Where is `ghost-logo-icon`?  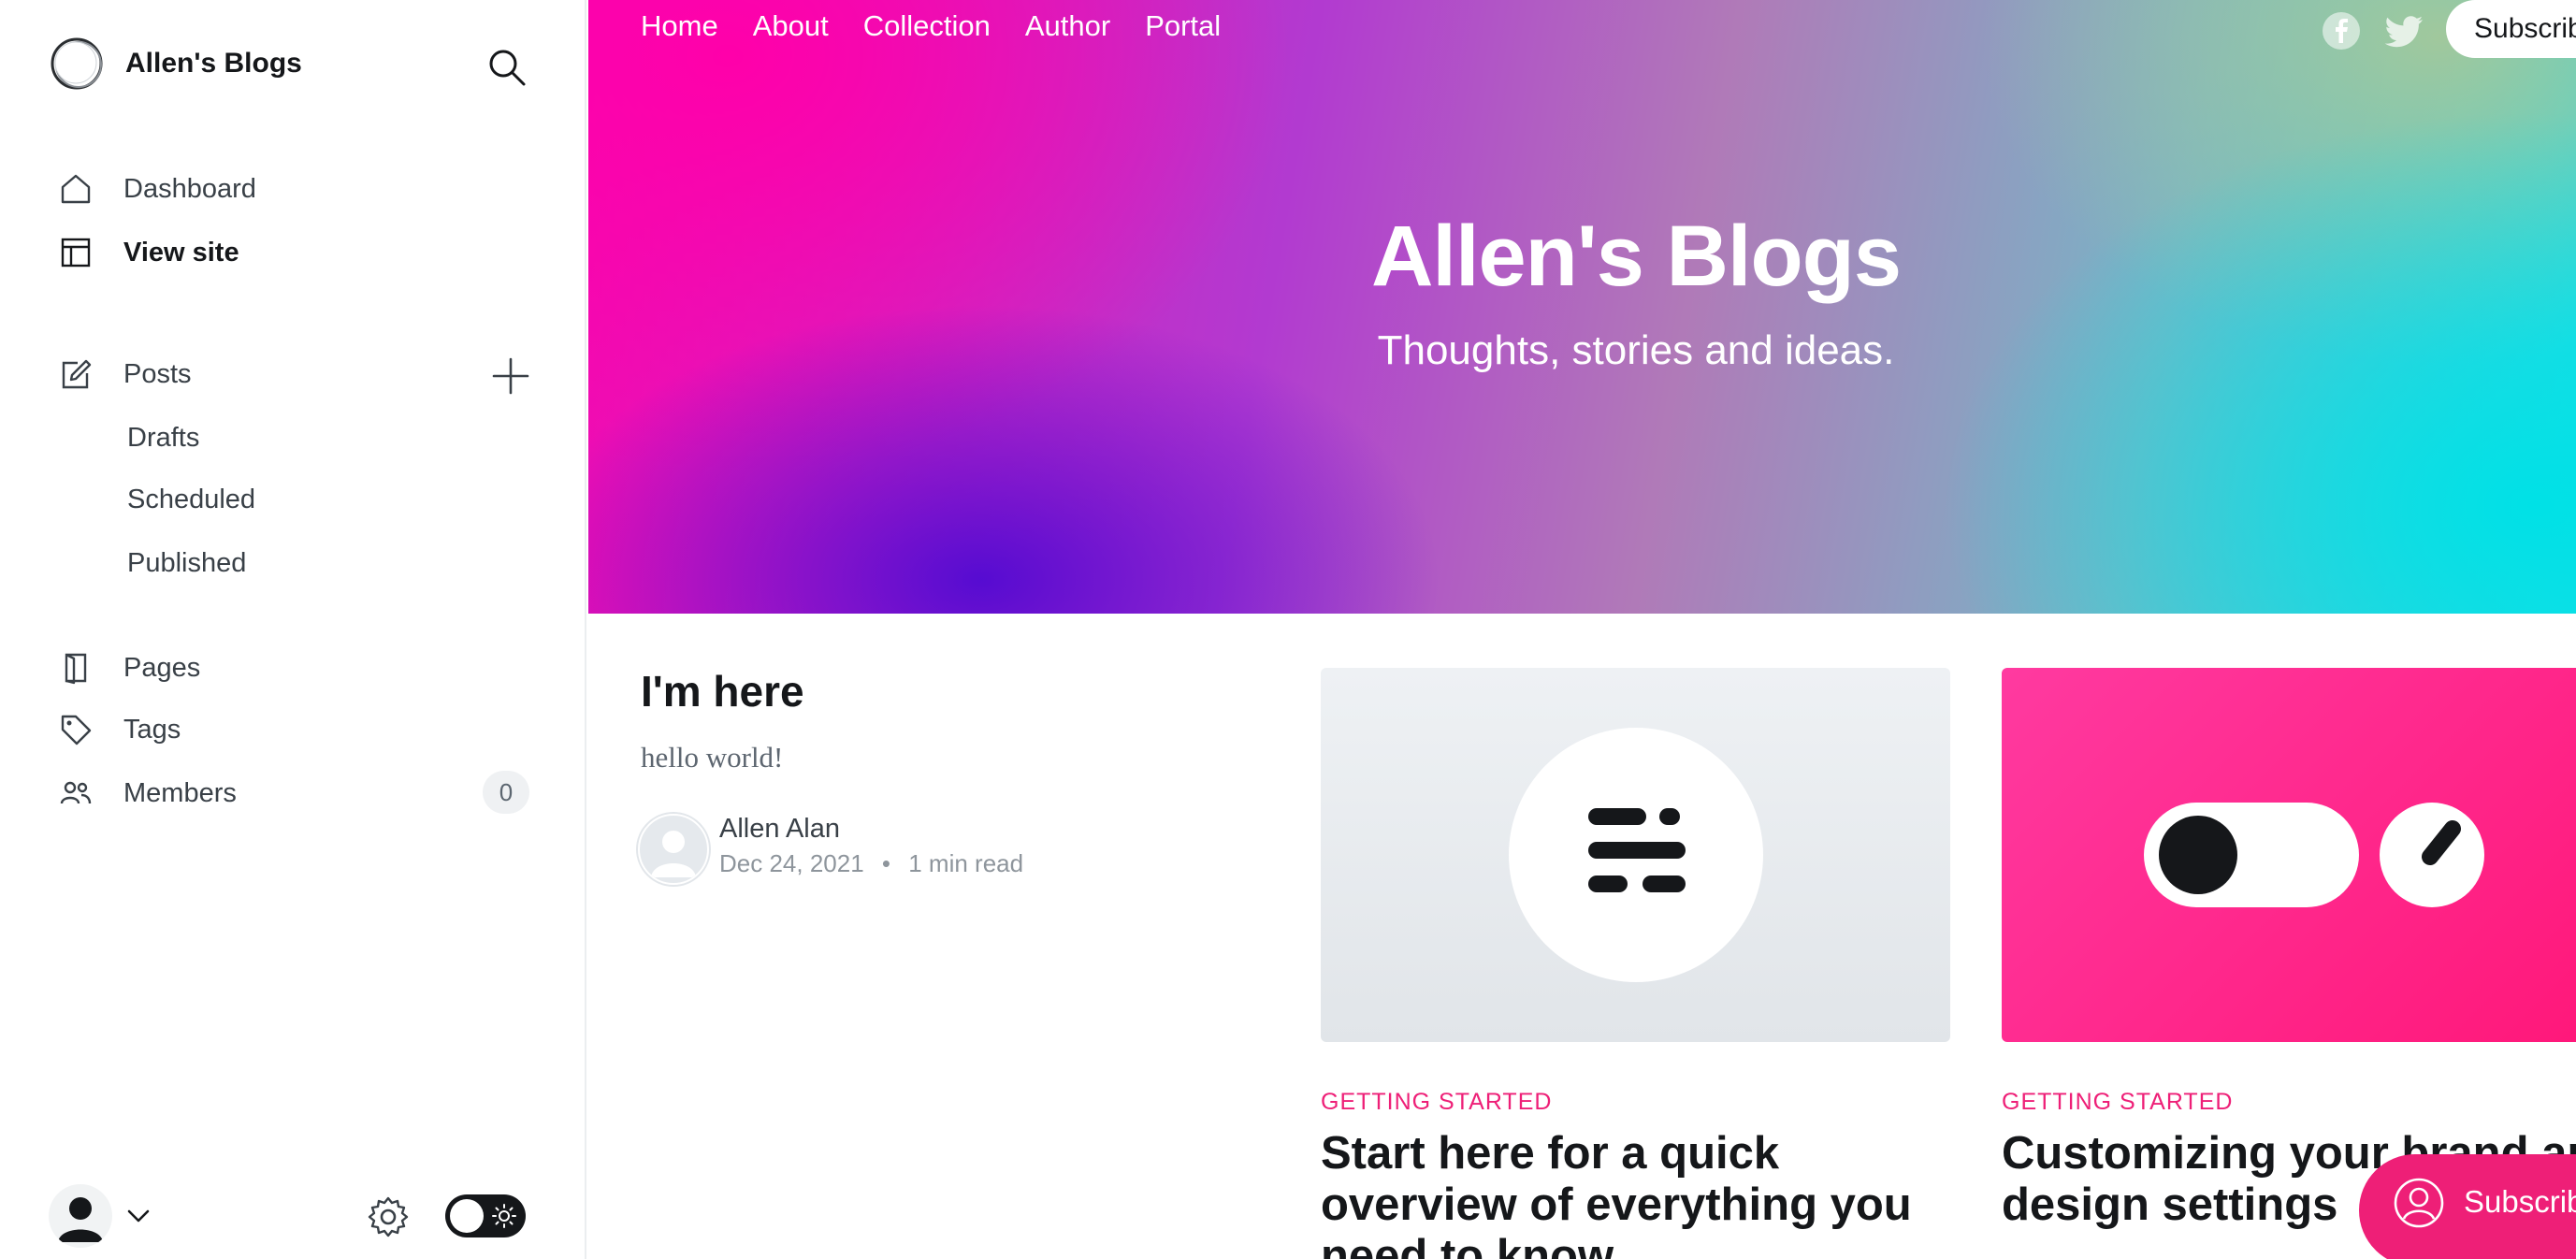
ghost-logo-icon is located at coordinates (1636, 855).